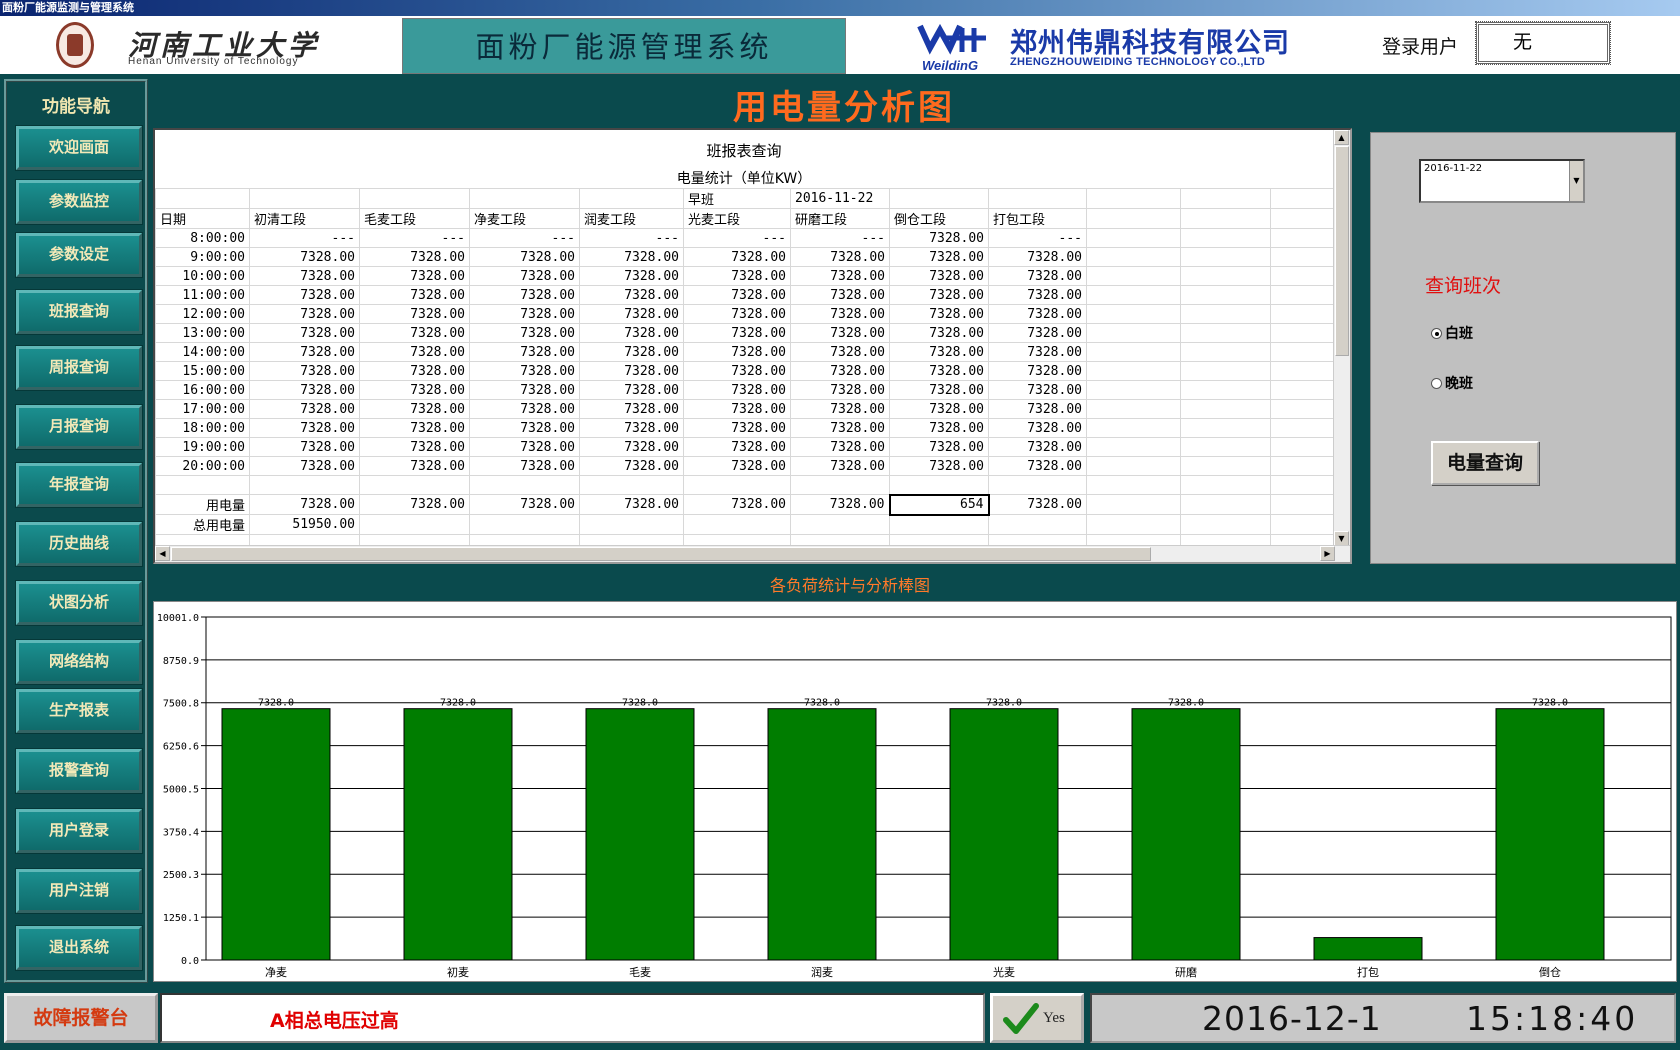  Describe the element at coordinates (79, 662) in the screenshot. I see `nav-network-button: 网络结构` at that location.